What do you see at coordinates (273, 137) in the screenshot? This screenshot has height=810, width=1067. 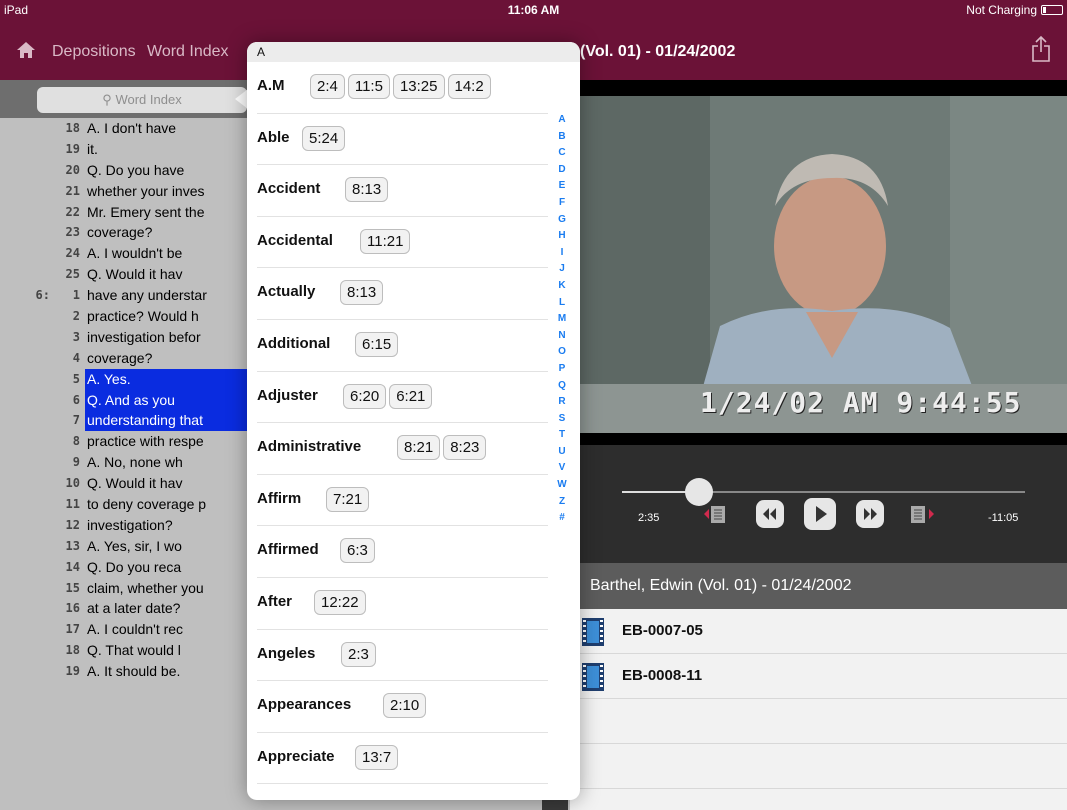 I see `index-word: Able` at bounding box center [273, 137].